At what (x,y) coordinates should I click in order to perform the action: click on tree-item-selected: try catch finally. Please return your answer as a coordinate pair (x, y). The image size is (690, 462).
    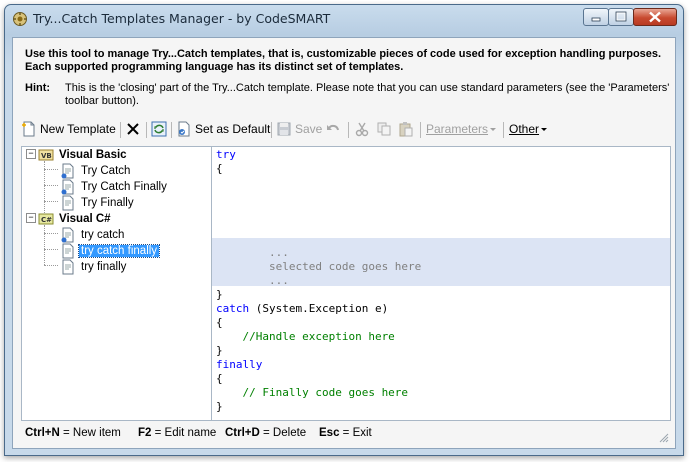
    Looking at the image, I should click on (110, 251).